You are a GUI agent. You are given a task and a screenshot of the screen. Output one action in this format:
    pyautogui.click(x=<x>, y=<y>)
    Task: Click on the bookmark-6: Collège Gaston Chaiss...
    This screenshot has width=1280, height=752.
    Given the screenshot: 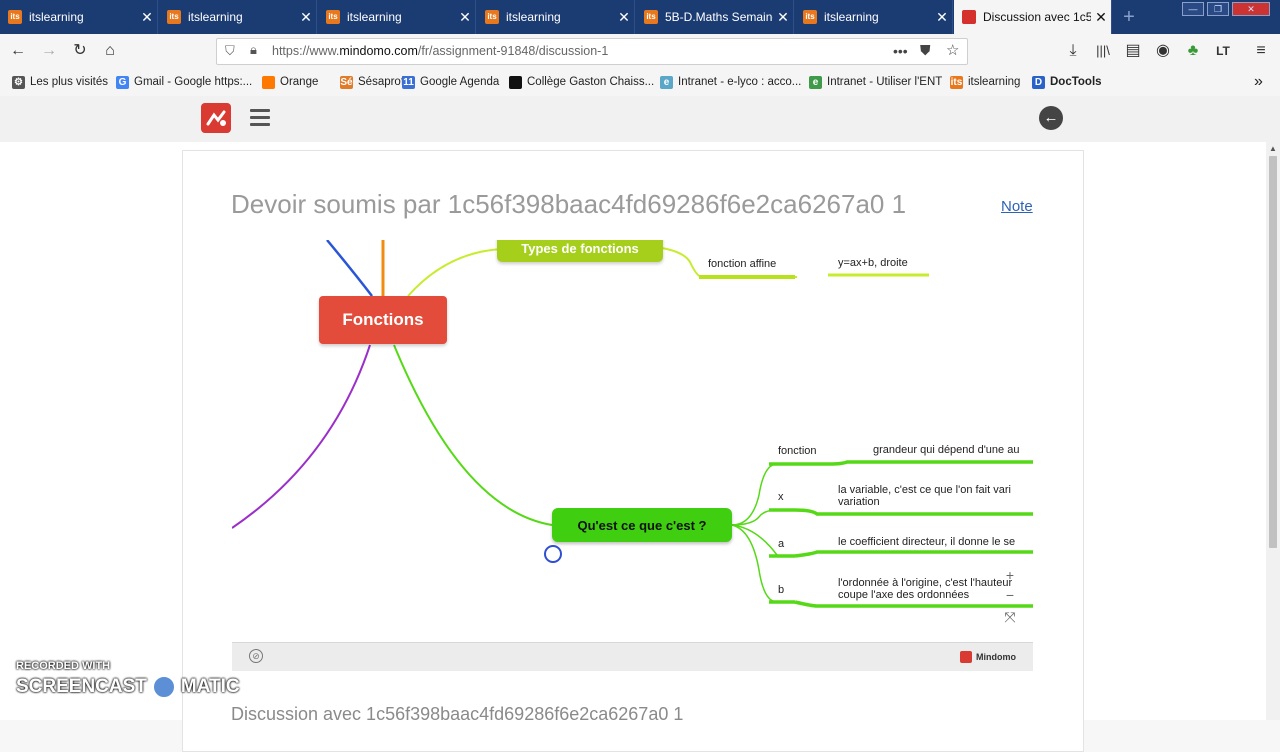 What is the action you would take?
    pyautogui.click(x=581, y=82)
    